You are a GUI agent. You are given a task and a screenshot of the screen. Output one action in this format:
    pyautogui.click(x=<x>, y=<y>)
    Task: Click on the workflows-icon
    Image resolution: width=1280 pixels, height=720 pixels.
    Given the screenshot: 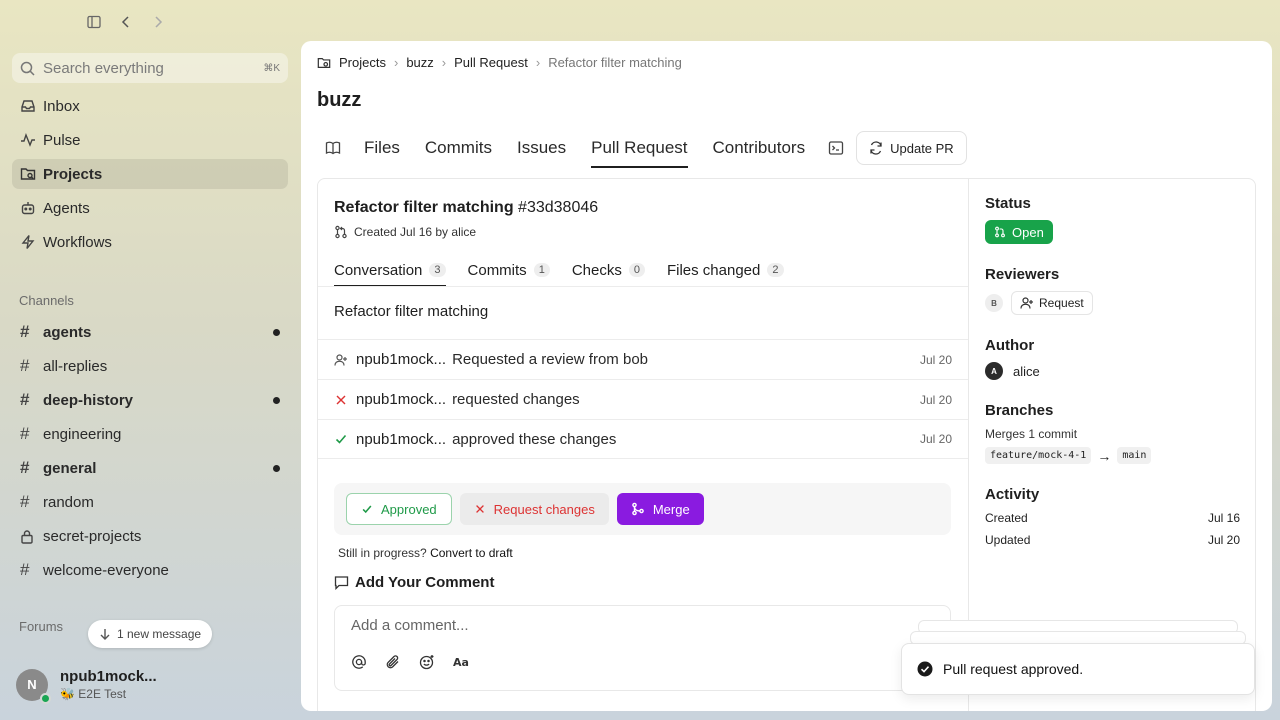 What is the action you would take?
    pyautogui.click(x=28, y=242)
    